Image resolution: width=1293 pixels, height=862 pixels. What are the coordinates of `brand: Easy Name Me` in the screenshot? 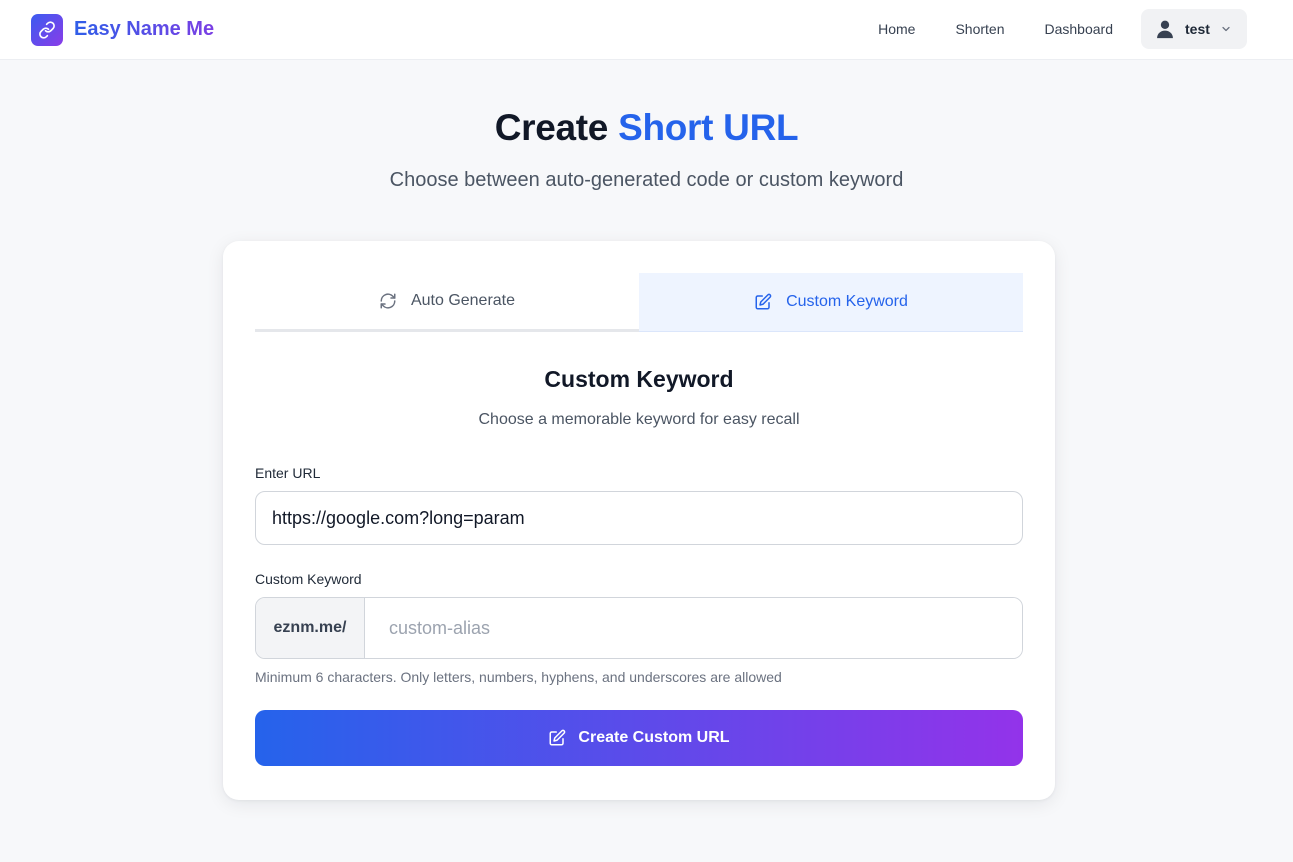 It's located at (123, 29).